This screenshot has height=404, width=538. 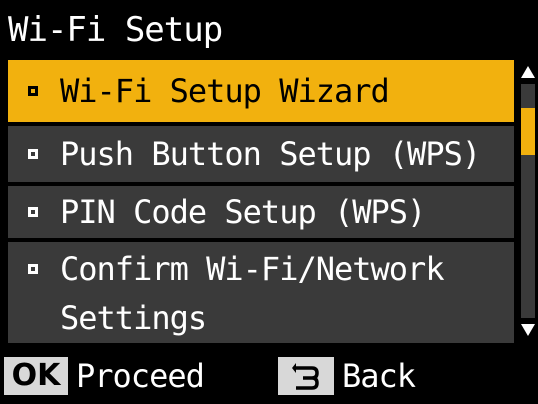 What do you see at coordinates (379, 376) in the screenshot?
I see `back-label: Back` at bounding box center [379, 376].